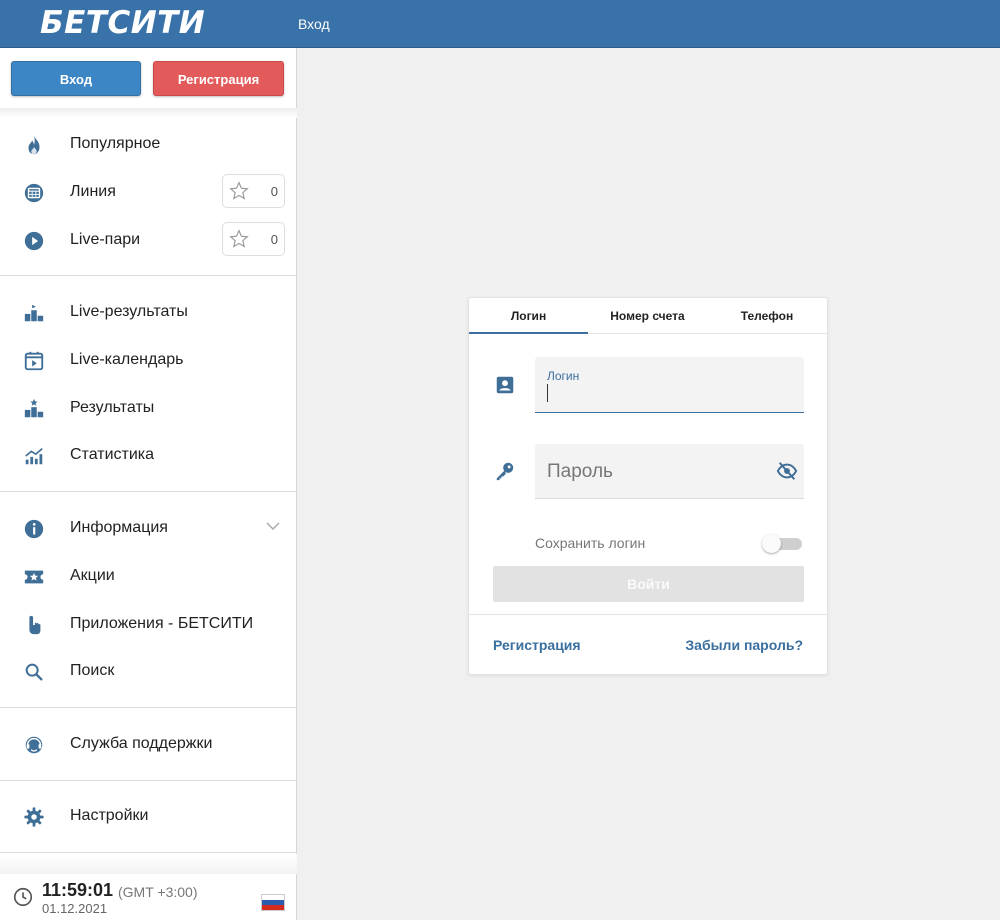 The image size is (1000, 920). What do you see at coordinates (122, 23) in the screenshot?
I see `brand-logo: БЕТСИТИ` at bounding box center [122, 23].